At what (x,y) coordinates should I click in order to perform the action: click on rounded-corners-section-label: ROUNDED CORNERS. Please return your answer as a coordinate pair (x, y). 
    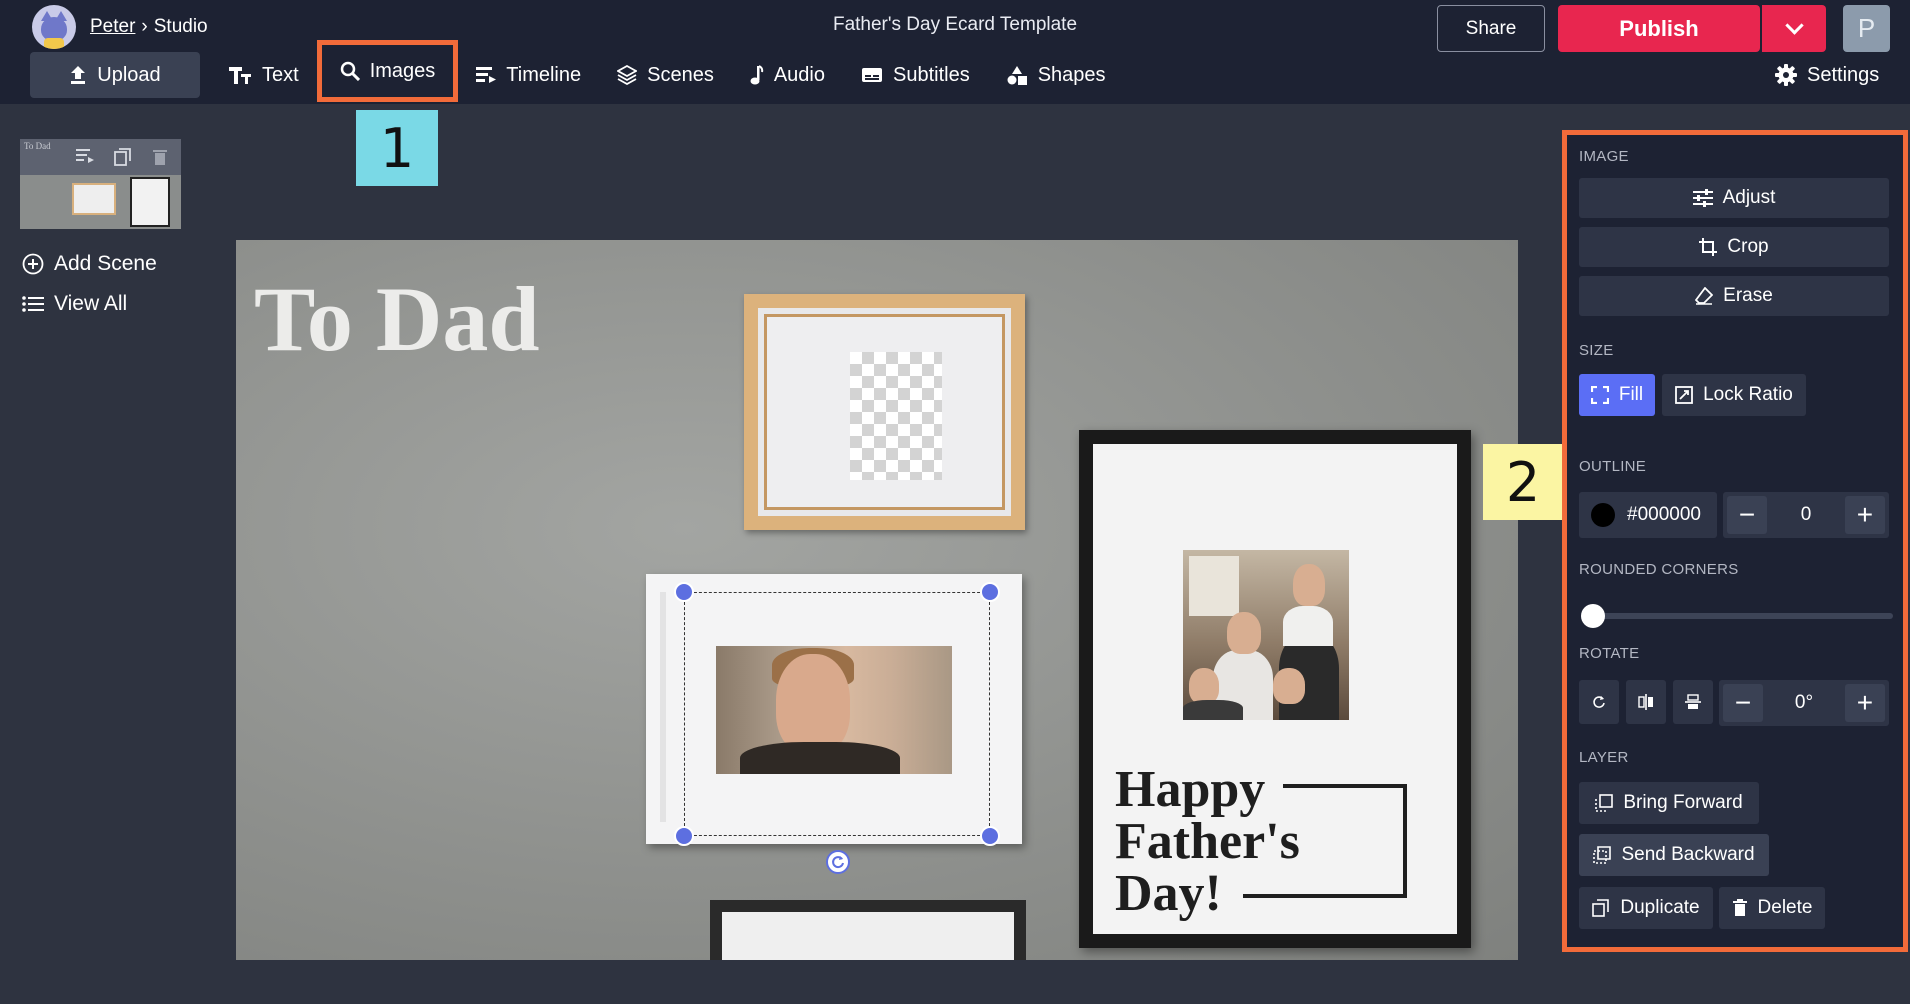
    Looking at the image, I should click on (1659, 569).